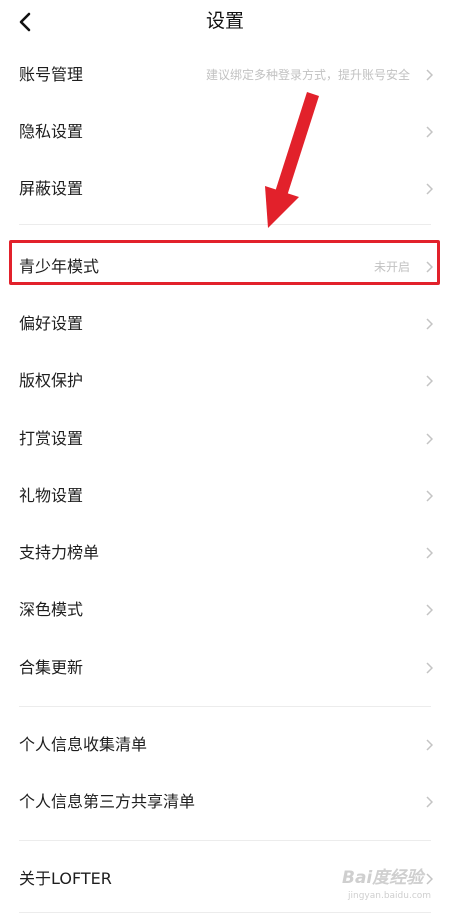 This screenshot has height=919, width=450. Describe the element at coordinates (51, 438) in the screenshot. I see `settings-item-label: 打赏设置` at that location.